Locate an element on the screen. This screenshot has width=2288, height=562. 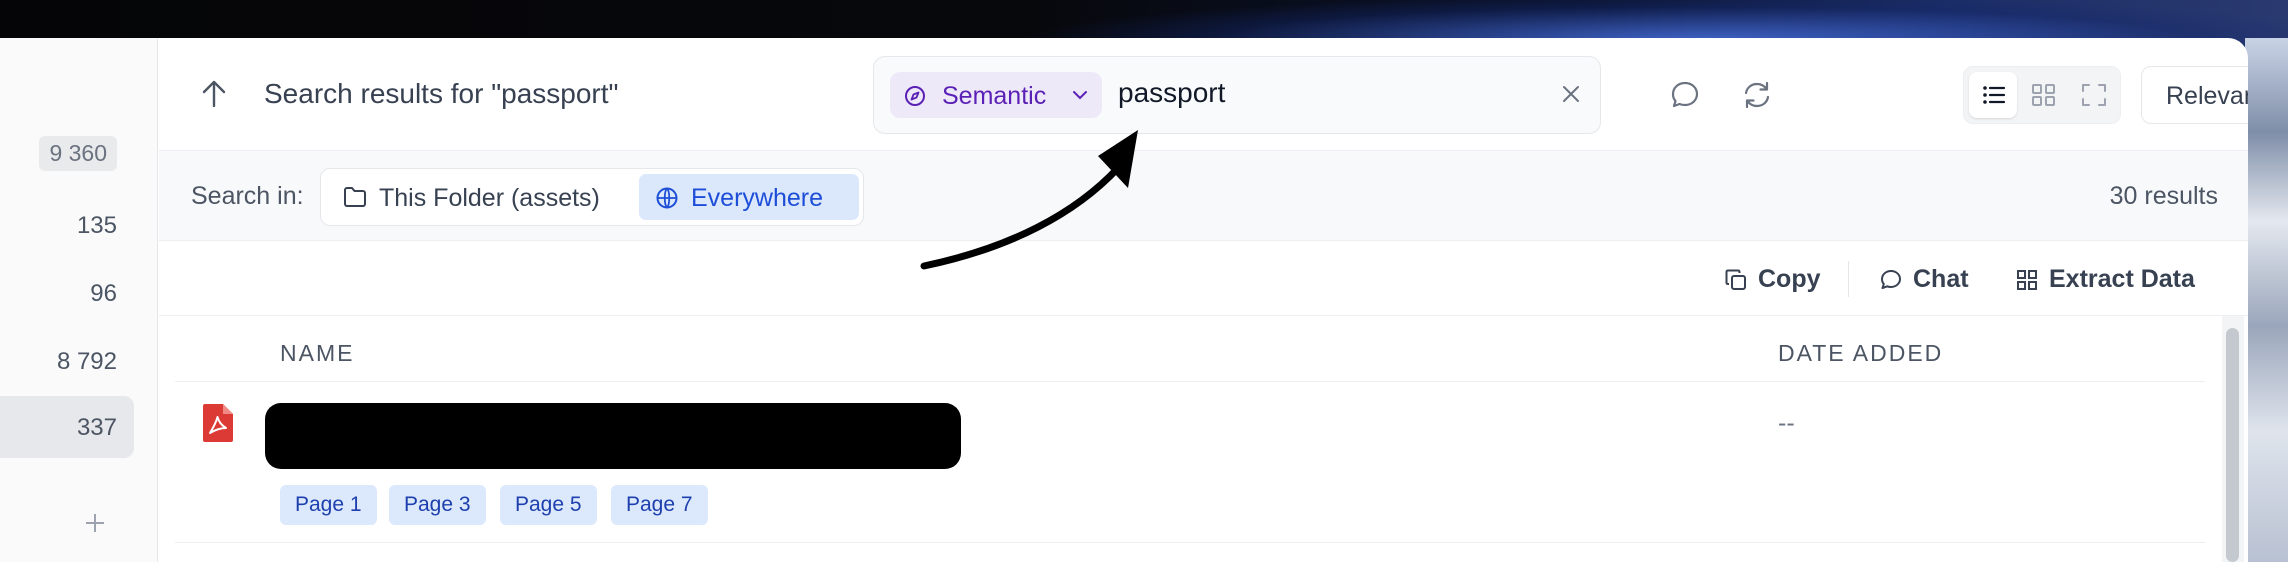
list-icon is located at coordinates (1994, 95).